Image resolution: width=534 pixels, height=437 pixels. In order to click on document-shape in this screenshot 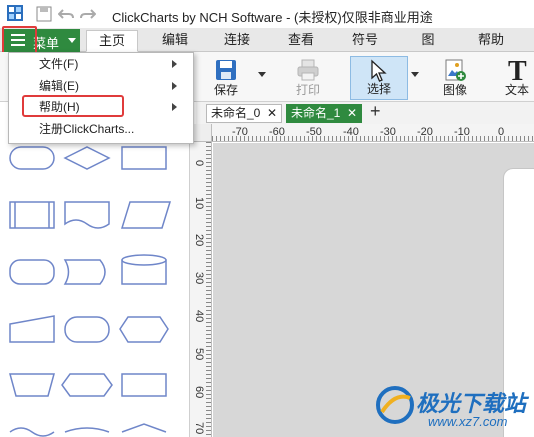, I will do `click(87, 215)`.